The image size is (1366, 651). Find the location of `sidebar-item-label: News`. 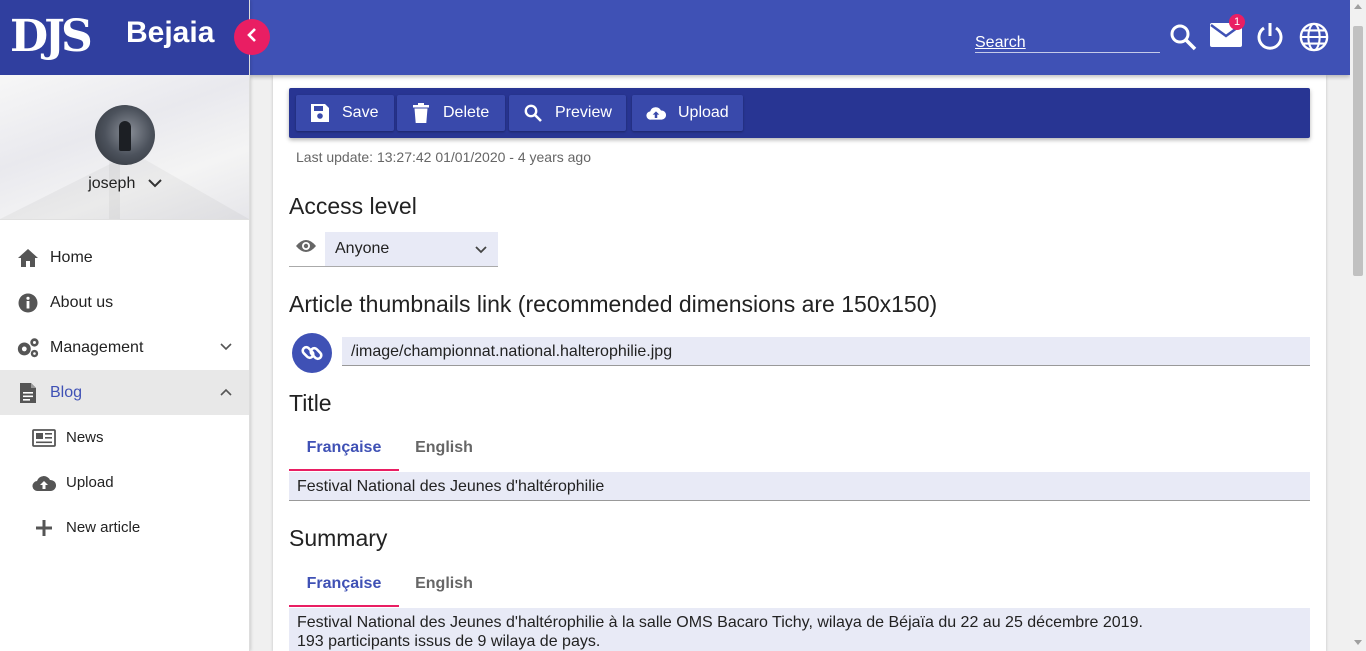

sidebar-item-label: News is located at coordinates (85, 437).